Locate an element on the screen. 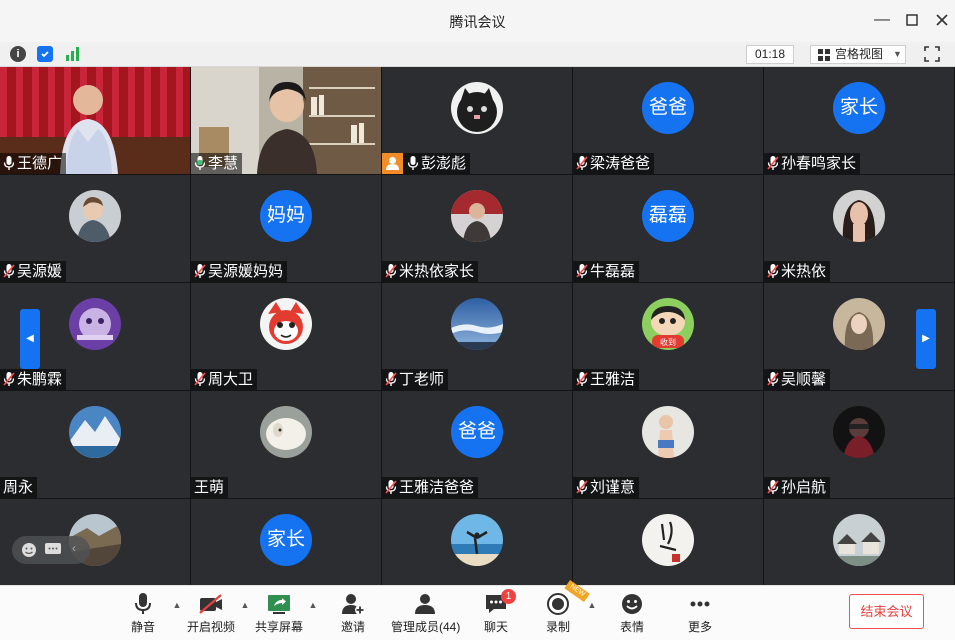 This screenshot has height=640, width=955. microphone-icon is located at coordinates (9, 163).